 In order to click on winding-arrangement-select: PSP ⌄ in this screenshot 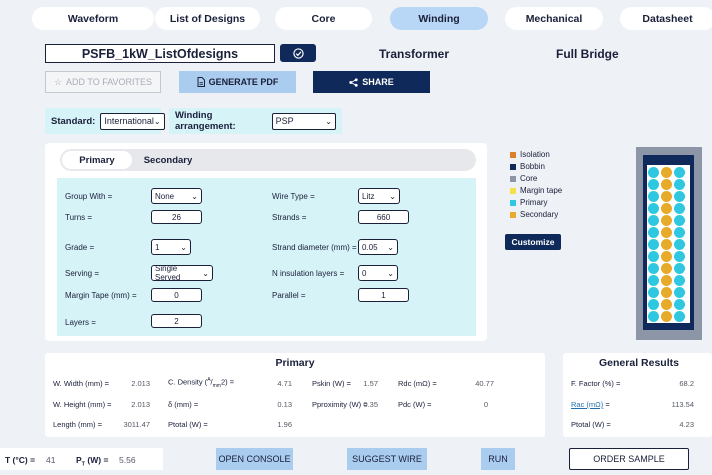, I will do `click(303, 121)`.